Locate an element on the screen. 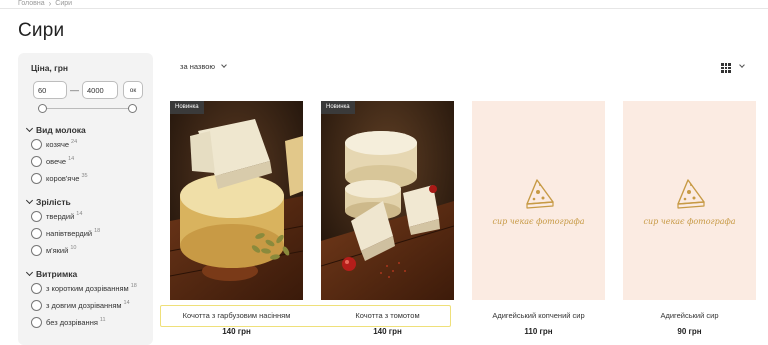 Image resolution: width=768 pixels, height=345 pixels. filter-option-count: 10 is located at coordinates (73, 247).